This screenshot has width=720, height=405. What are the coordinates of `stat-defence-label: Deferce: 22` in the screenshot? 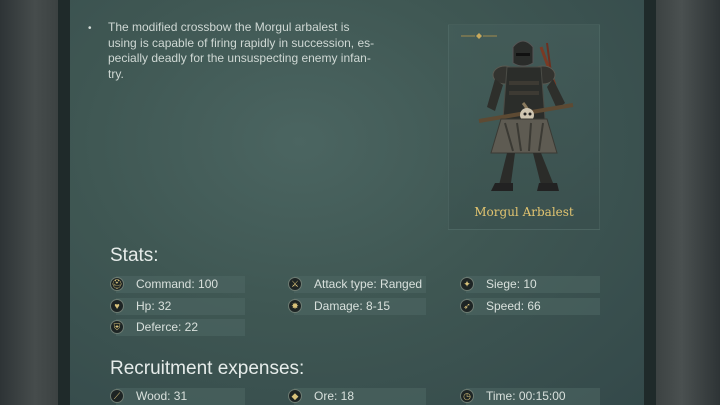 It's located at (167, 327).